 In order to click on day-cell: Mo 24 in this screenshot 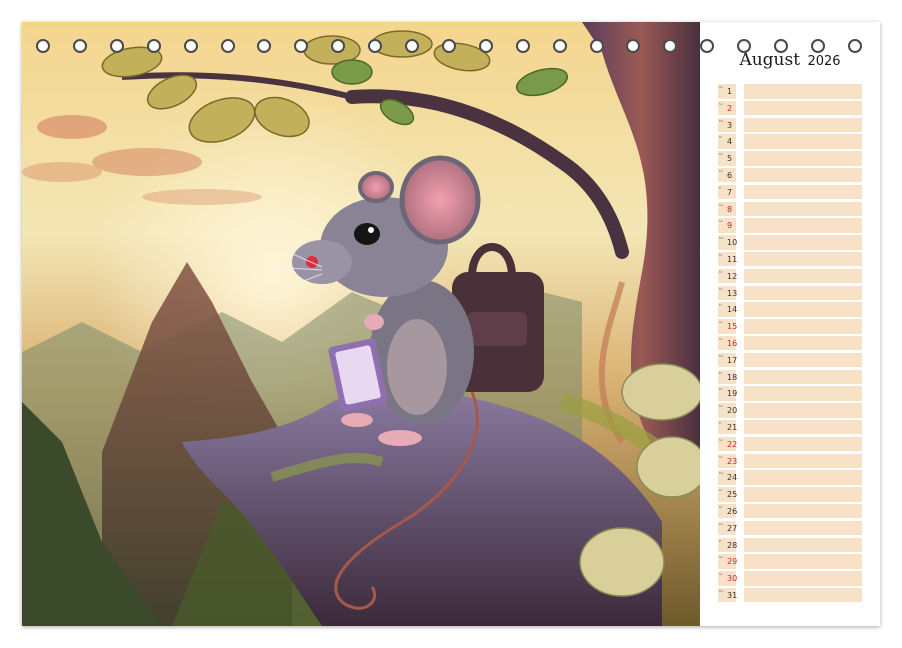, I will do `click(728, 477)`.